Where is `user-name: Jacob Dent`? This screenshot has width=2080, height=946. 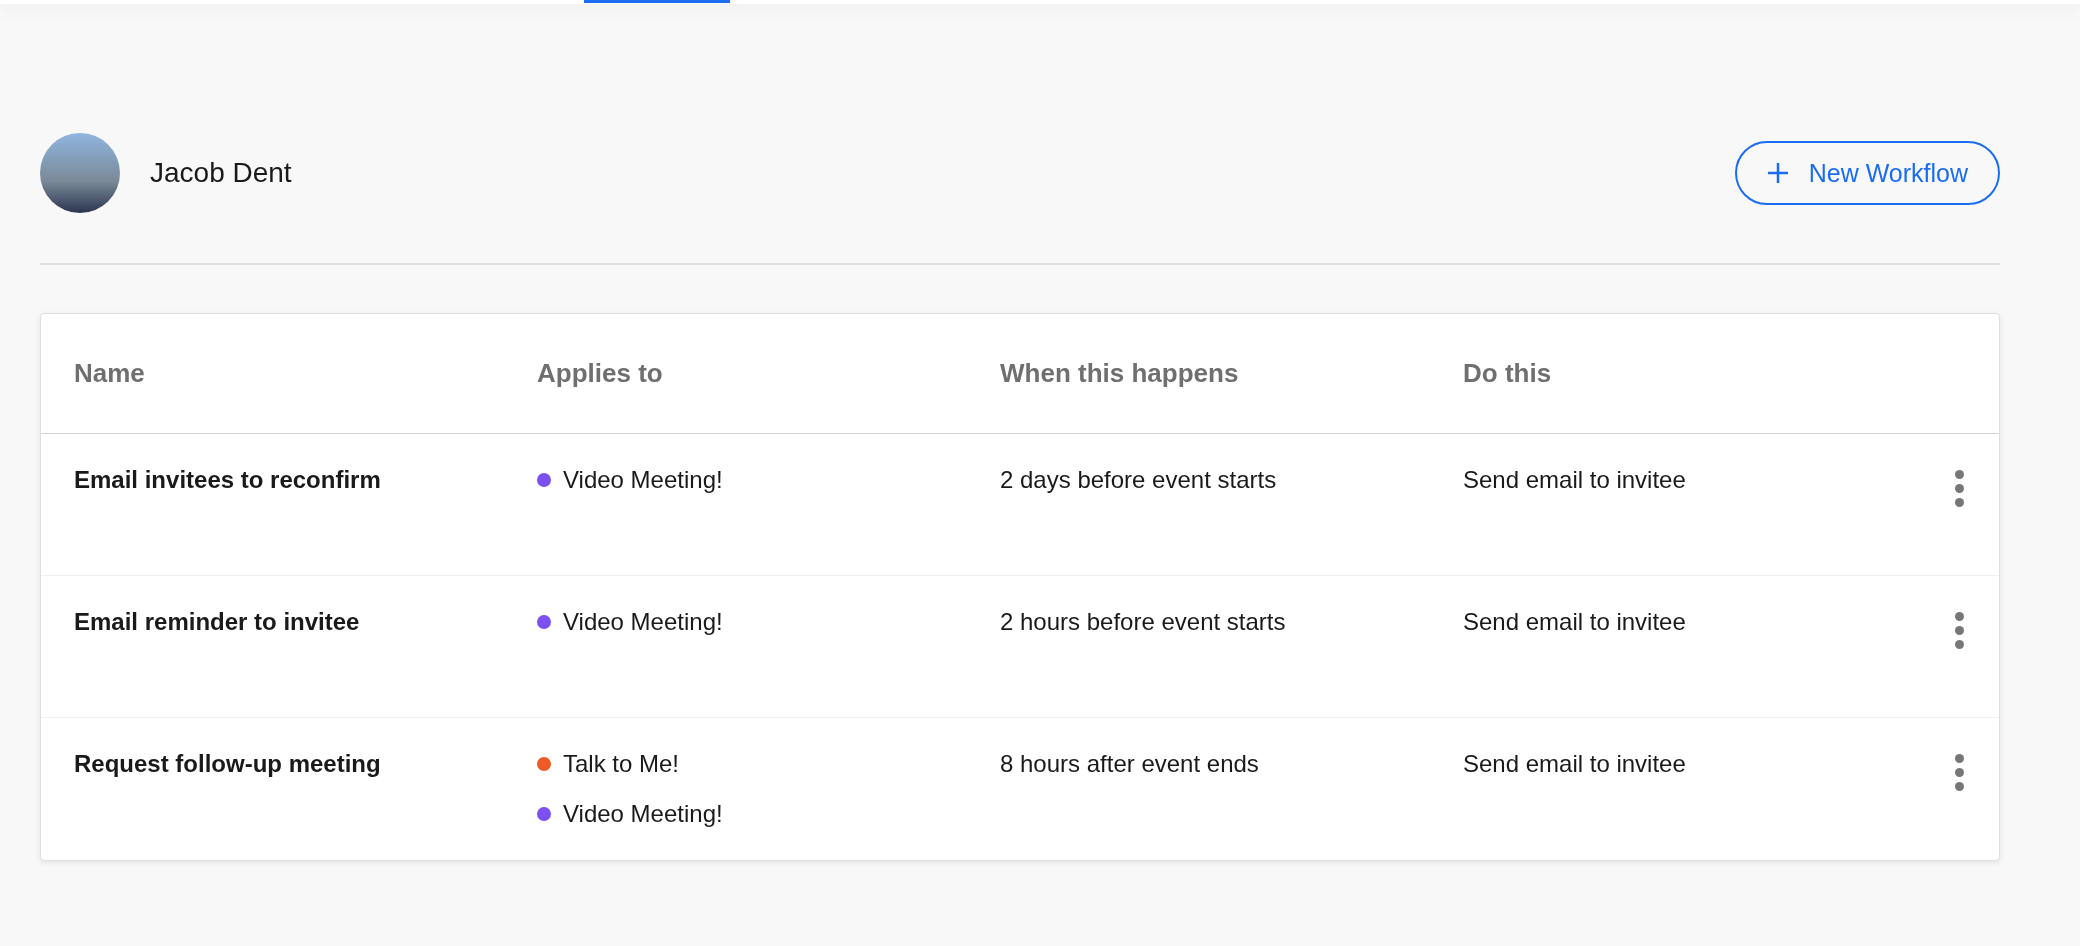 user-name: Jacob Dent is located at coordinates (221, 173).